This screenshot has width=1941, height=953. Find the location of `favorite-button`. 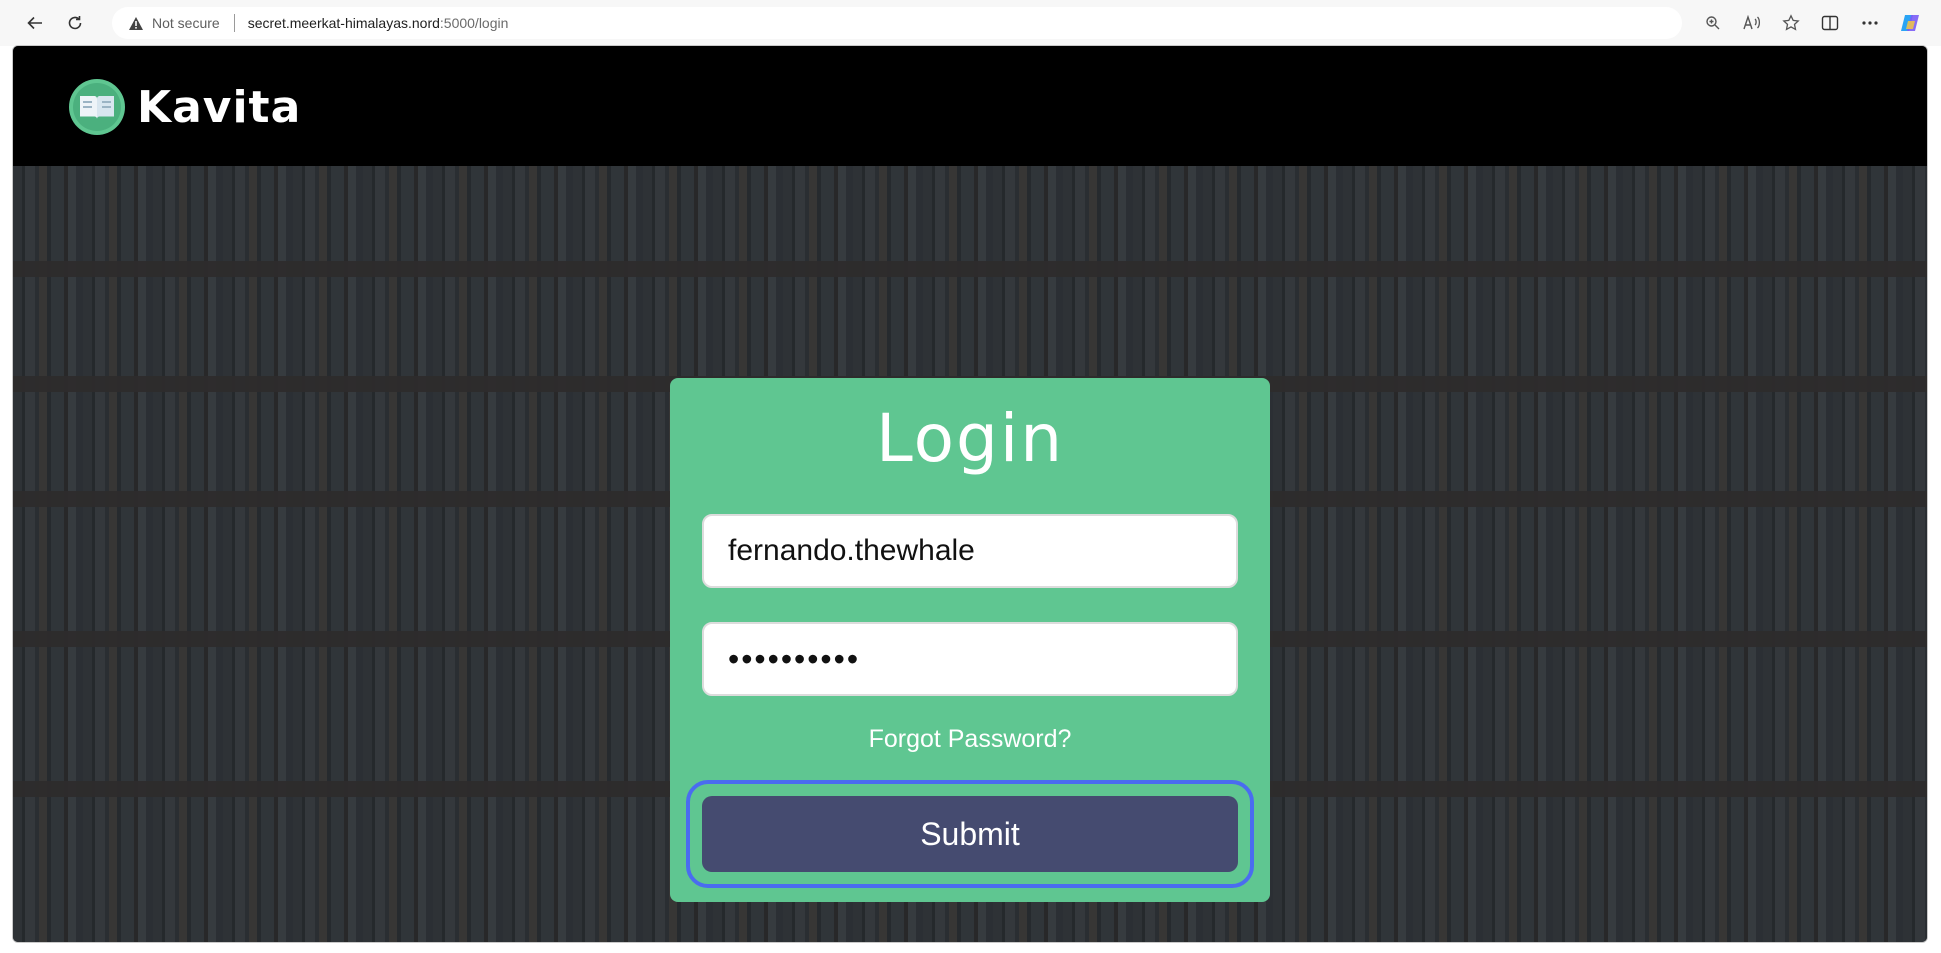

favorite-button is located at coordinates (1791, 23).